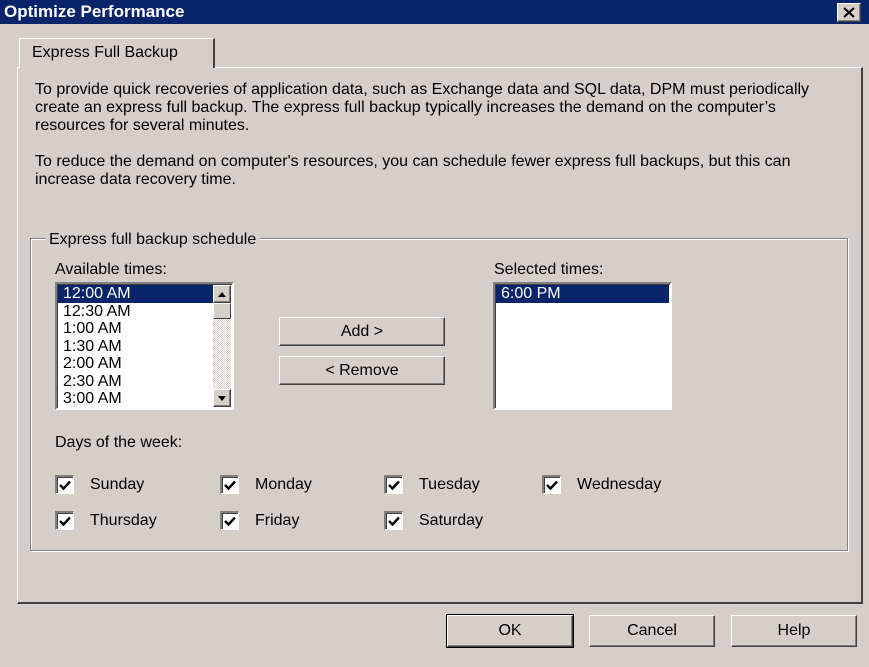 Image resolution: width=869 pixels, height=667 pixels. Describe the element at coordinates (123, 520) in the screenshot. I see `thursday-label: Thursday` at that location.